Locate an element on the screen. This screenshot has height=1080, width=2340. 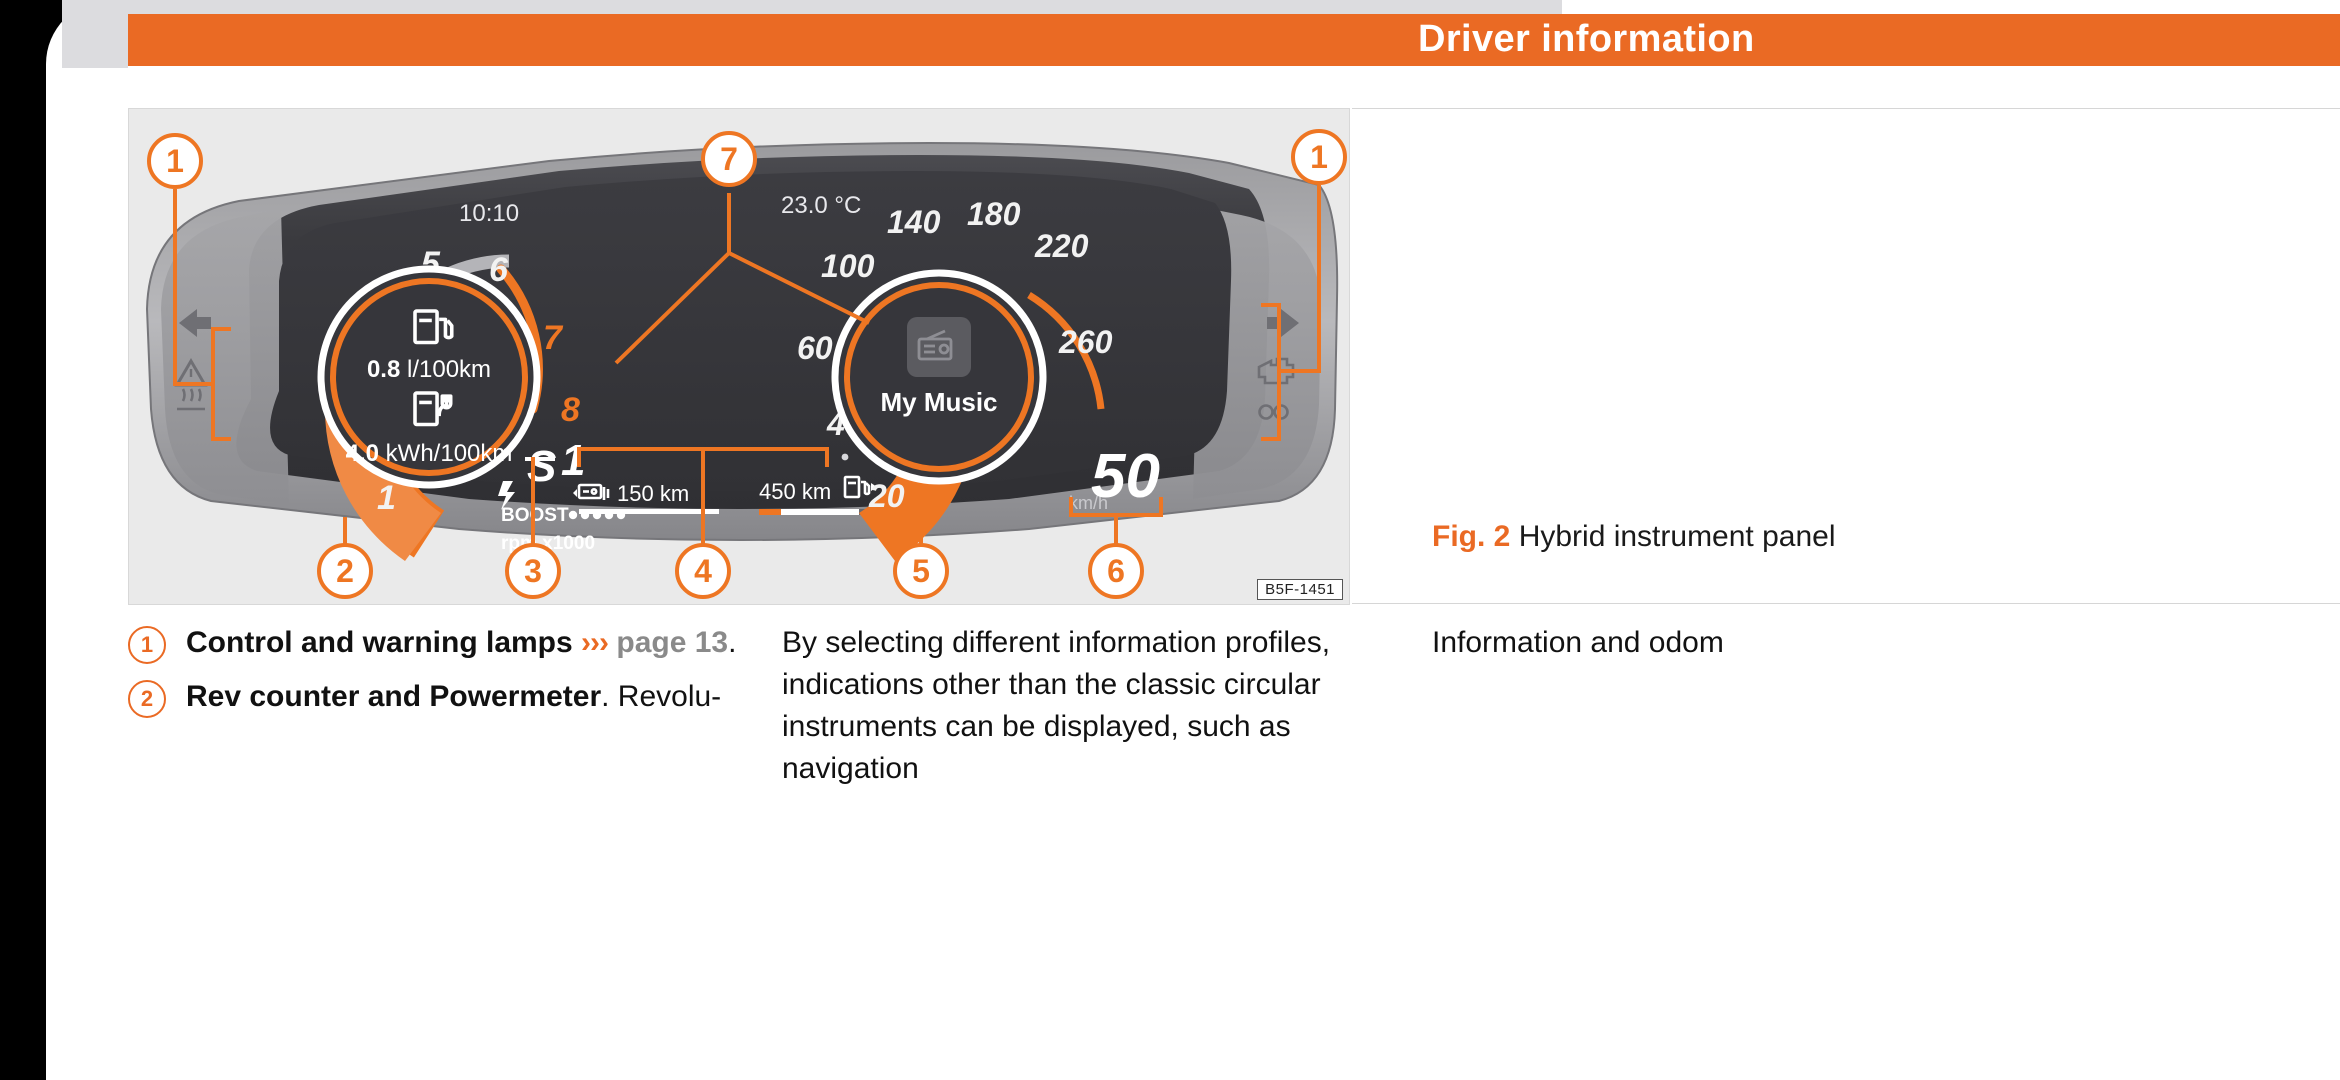
odometer: 50 is located at coordinates (1125, 476).